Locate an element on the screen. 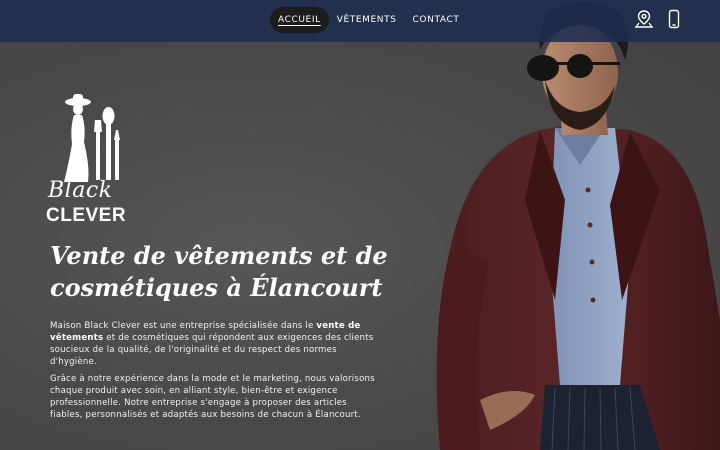 This screenshot has height=450, width=720. phone-icon is located at coordinates (674, 19).